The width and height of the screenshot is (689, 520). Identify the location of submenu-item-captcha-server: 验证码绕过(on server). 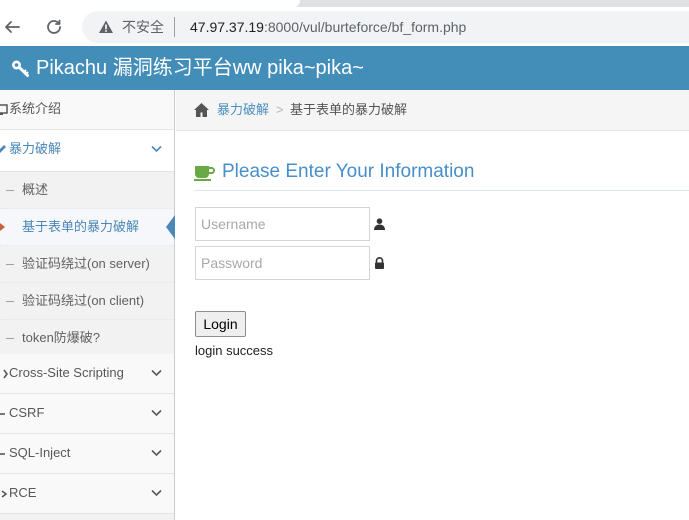
(87, 264).